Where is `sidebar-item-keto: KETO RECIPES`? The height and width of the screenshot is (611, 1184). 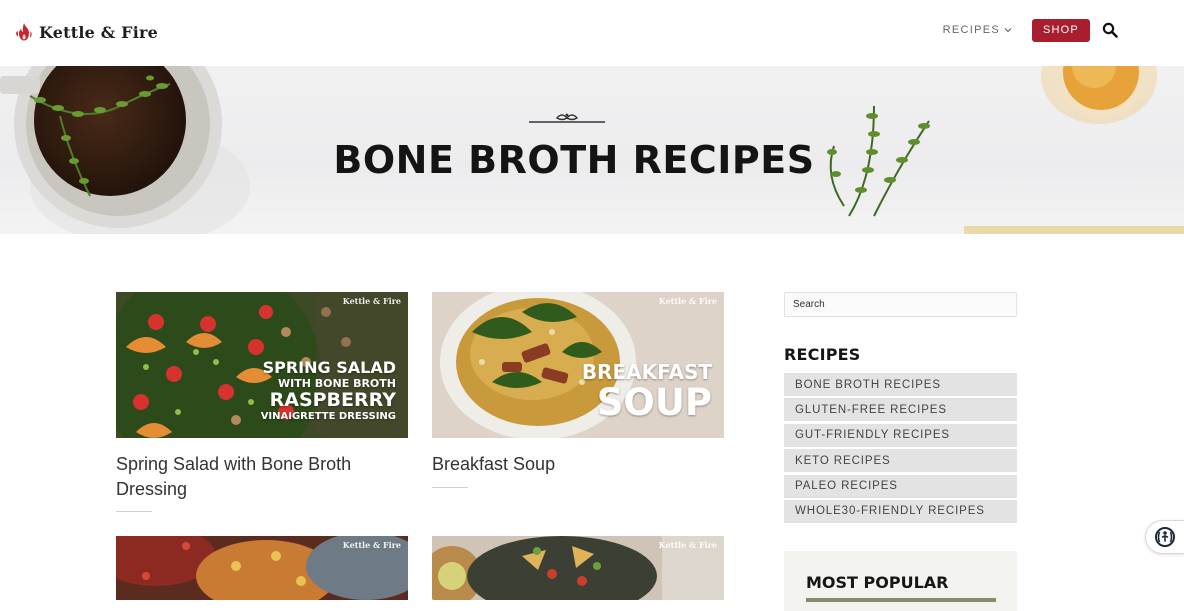 sidebar-item-keto: KETO RECIPES is located at coordinates (900, 461).